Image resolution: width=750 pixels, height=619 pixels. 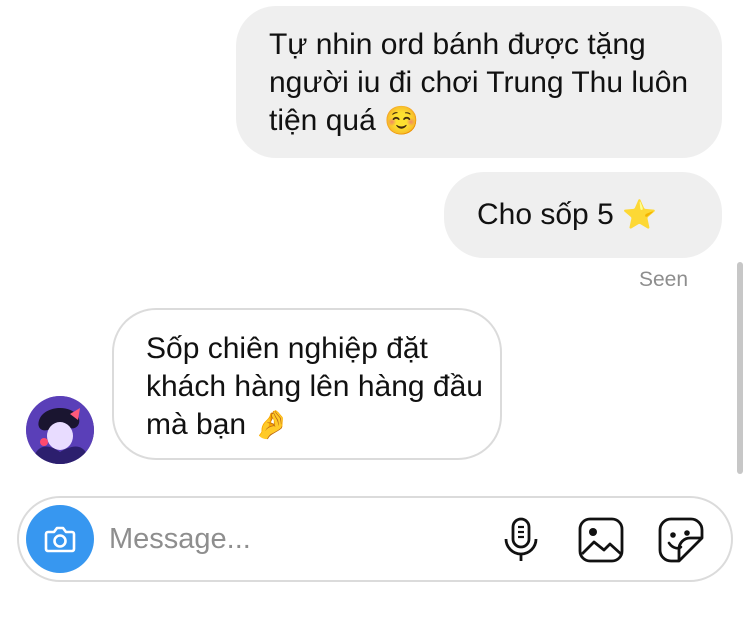 I want to click on user-avatar, so click(x=60, y=430).